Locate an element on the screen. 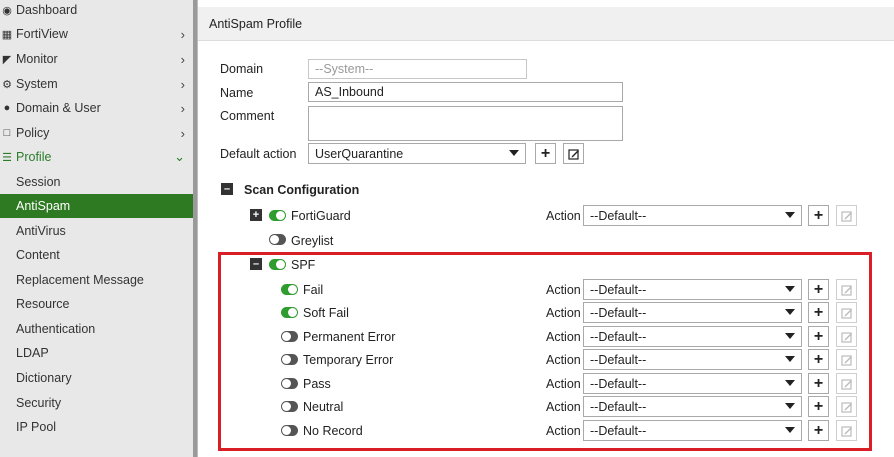  sidebar-item-domain-user: ● Domain & User › is located at coordinates (96, 108).